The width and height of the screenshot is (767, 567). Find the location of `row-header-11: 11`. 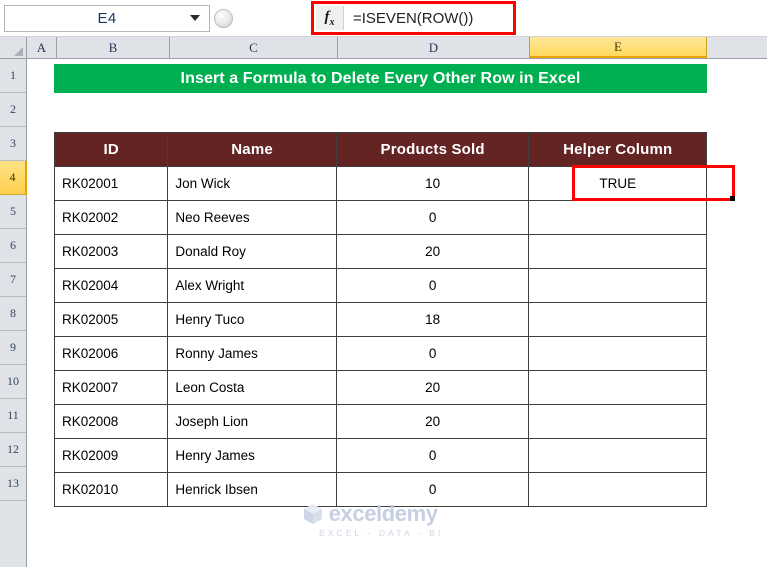

row-header-11: 11 is located at coordinates (13, 416).